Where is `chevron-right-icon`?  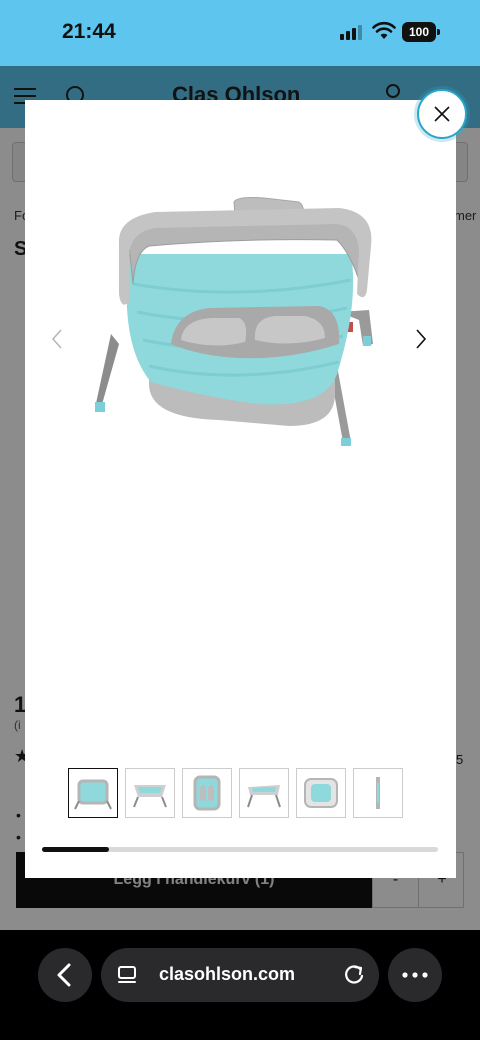 chevron-right-icon is located at coordinates (421, 339).